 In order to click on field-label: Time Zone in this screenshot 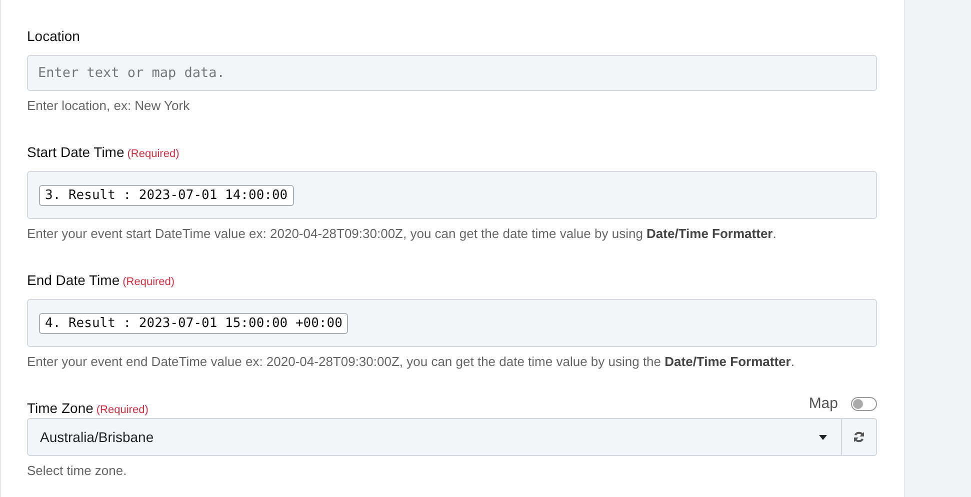, I will do `click(60, 408)`.